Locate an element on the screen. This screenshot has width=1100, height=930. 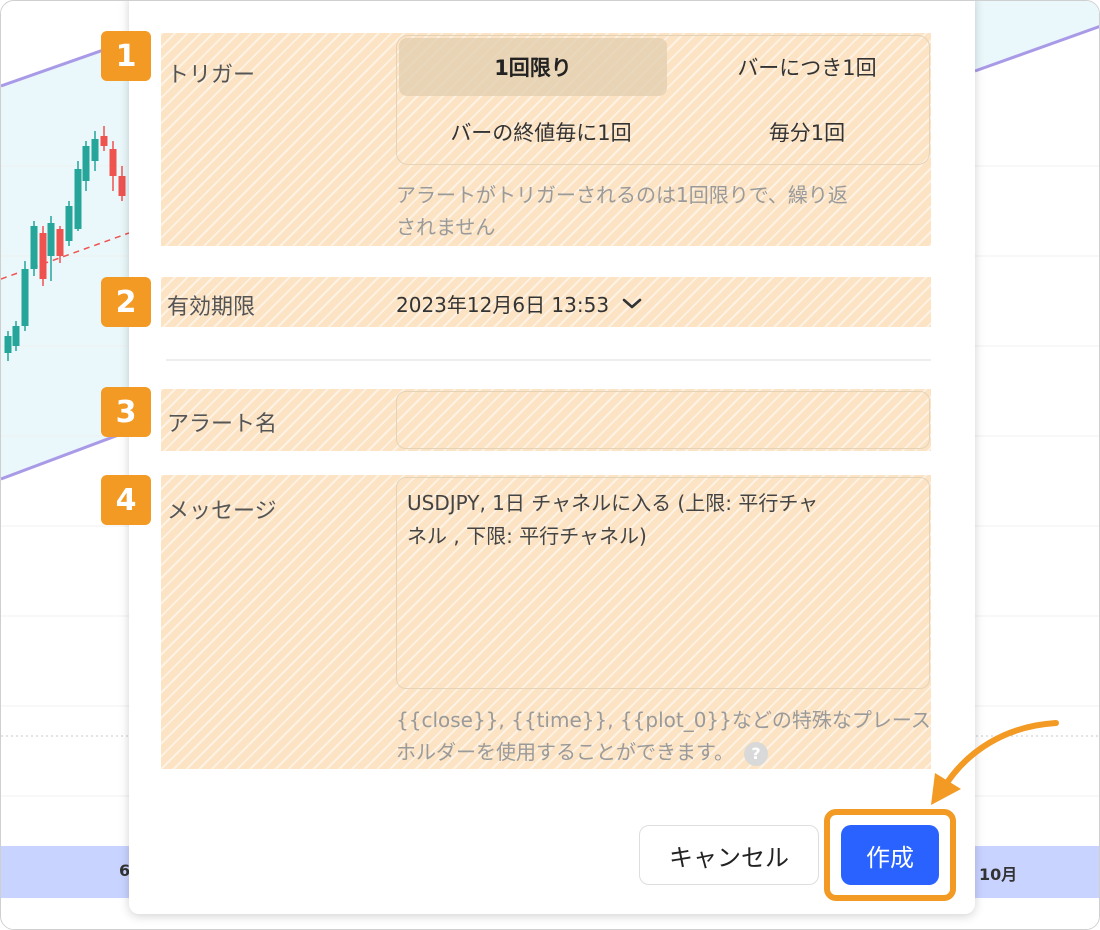
trigger-option-once-per-bar: バーにつき1回 is located at coordinates (807, 67).